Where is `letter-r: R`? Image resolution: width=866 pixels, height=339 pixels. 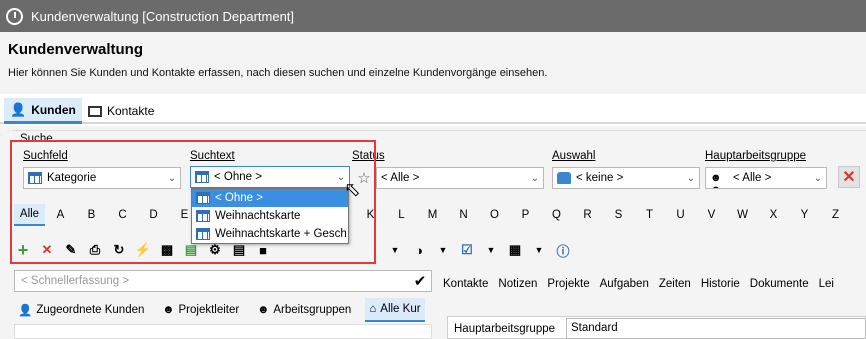
letter-r: R is located at coordinates (587, 215).